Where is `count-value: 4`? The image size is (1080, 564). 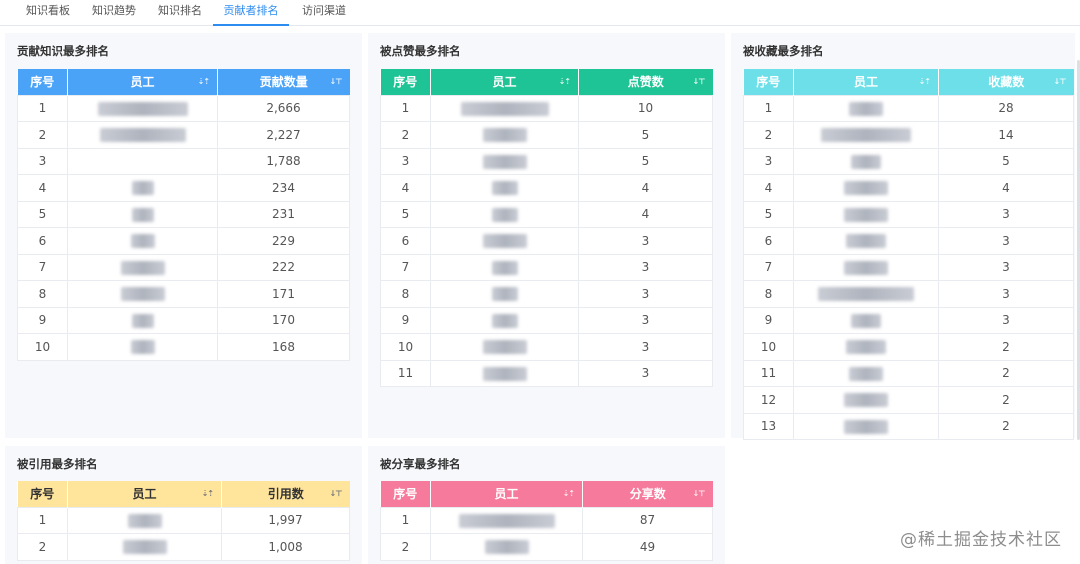
count-value: 4 is located at coordinates (645, 188).